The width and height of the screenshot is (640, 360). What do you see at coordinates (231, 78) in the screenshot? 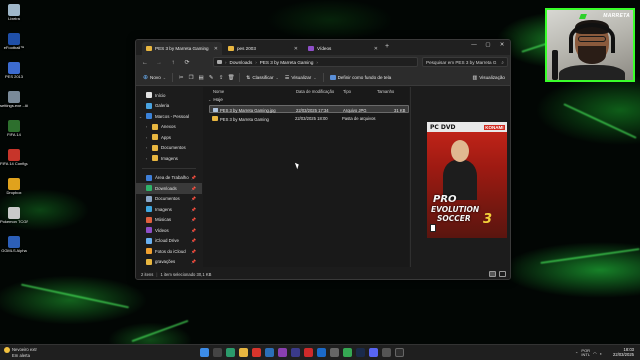
I see `delete-icon: 🗑` at bounding box center [231, 78].